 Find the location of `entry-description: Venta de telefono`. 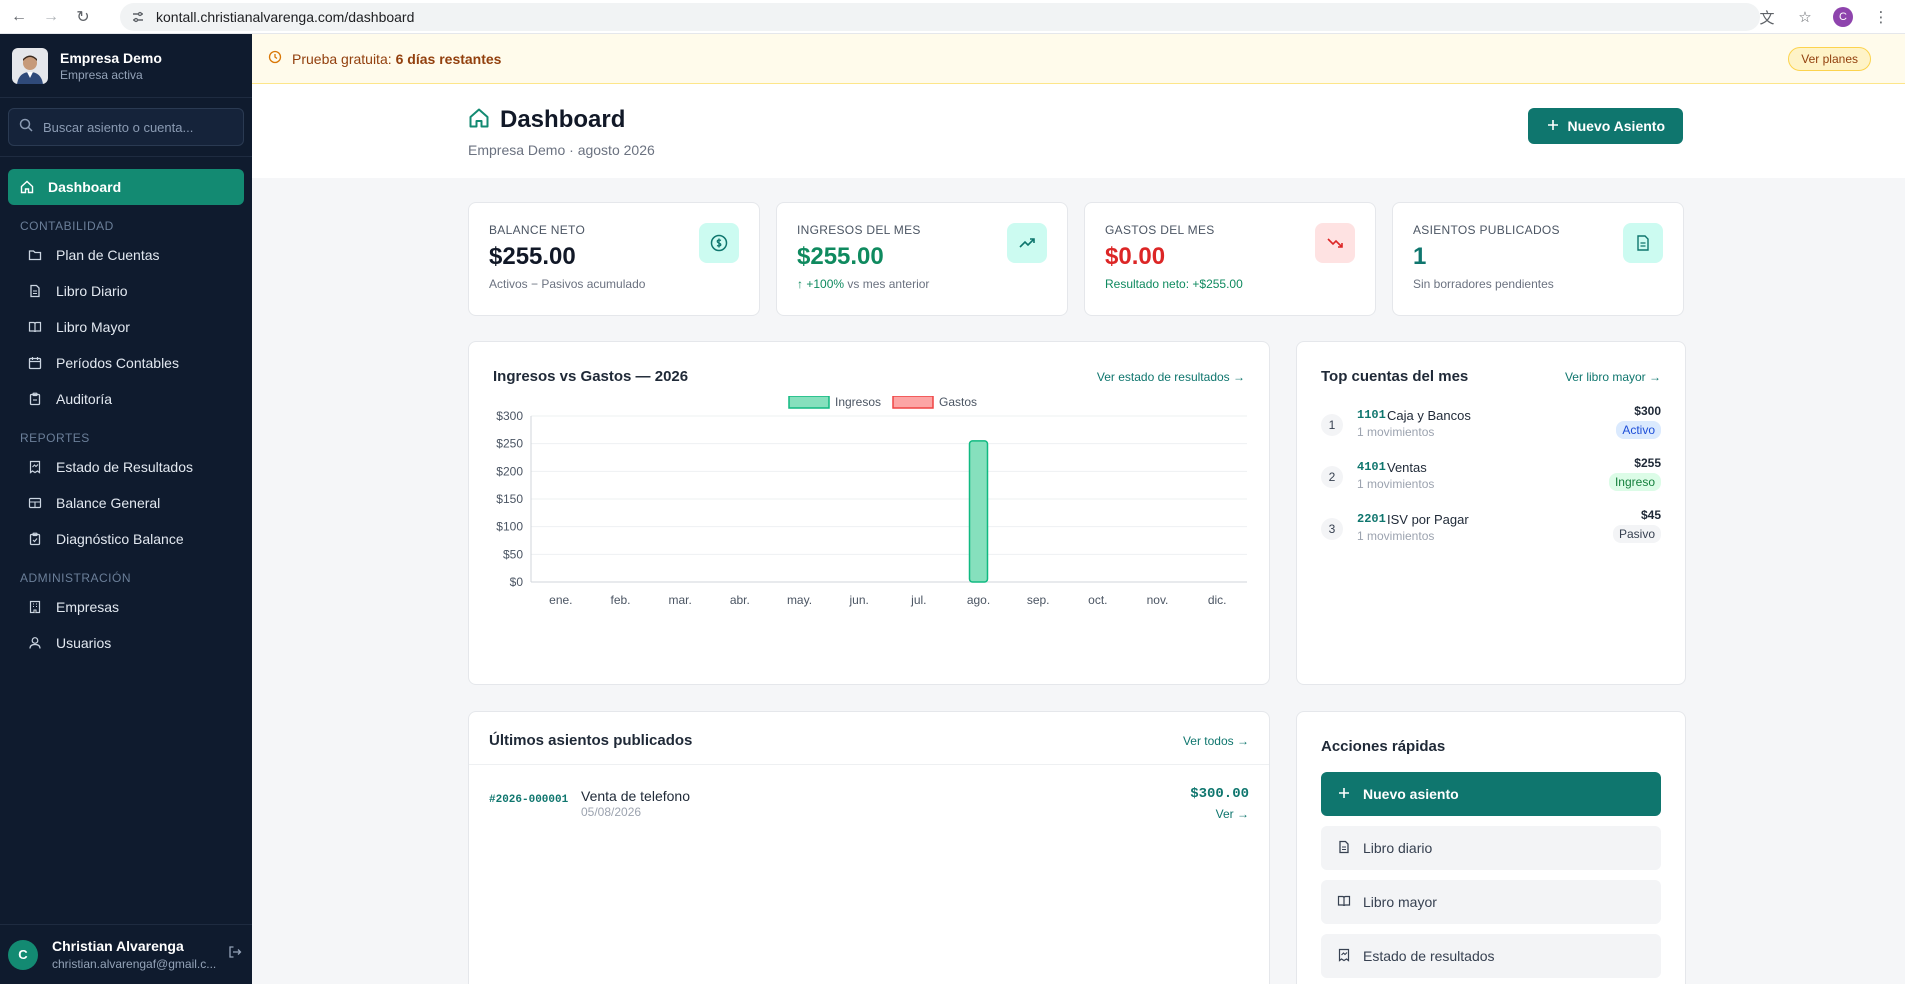

entry-description: Venta de telefono is located at coordinates (635, 796).